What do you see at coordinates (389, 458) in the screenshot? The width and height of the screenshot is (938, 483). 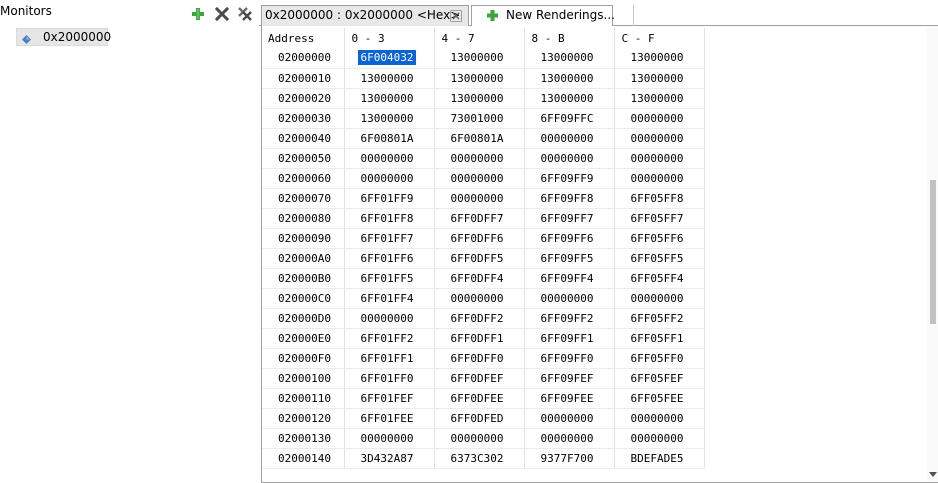 I see `hex-value-cell-0-3: 3D432A87` at bounding box center [389, 458].